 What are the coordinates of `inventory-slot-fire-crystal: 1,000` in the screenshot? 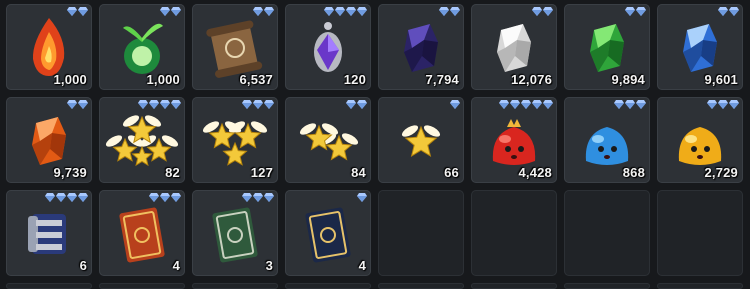 It's located at (49, 47).